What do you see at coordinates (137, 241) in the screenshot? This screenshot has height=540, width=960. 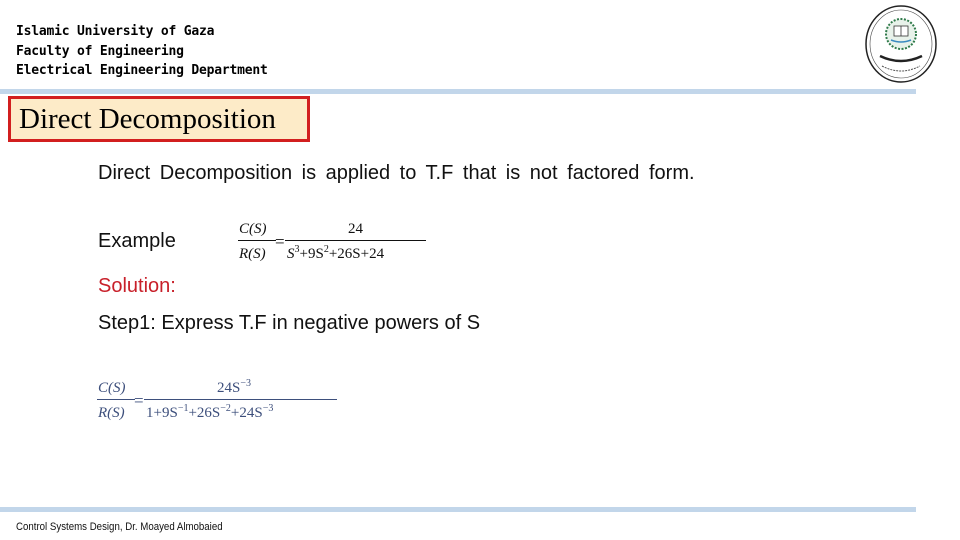 I see `example-label: Example` at bounding box center [137, 241].